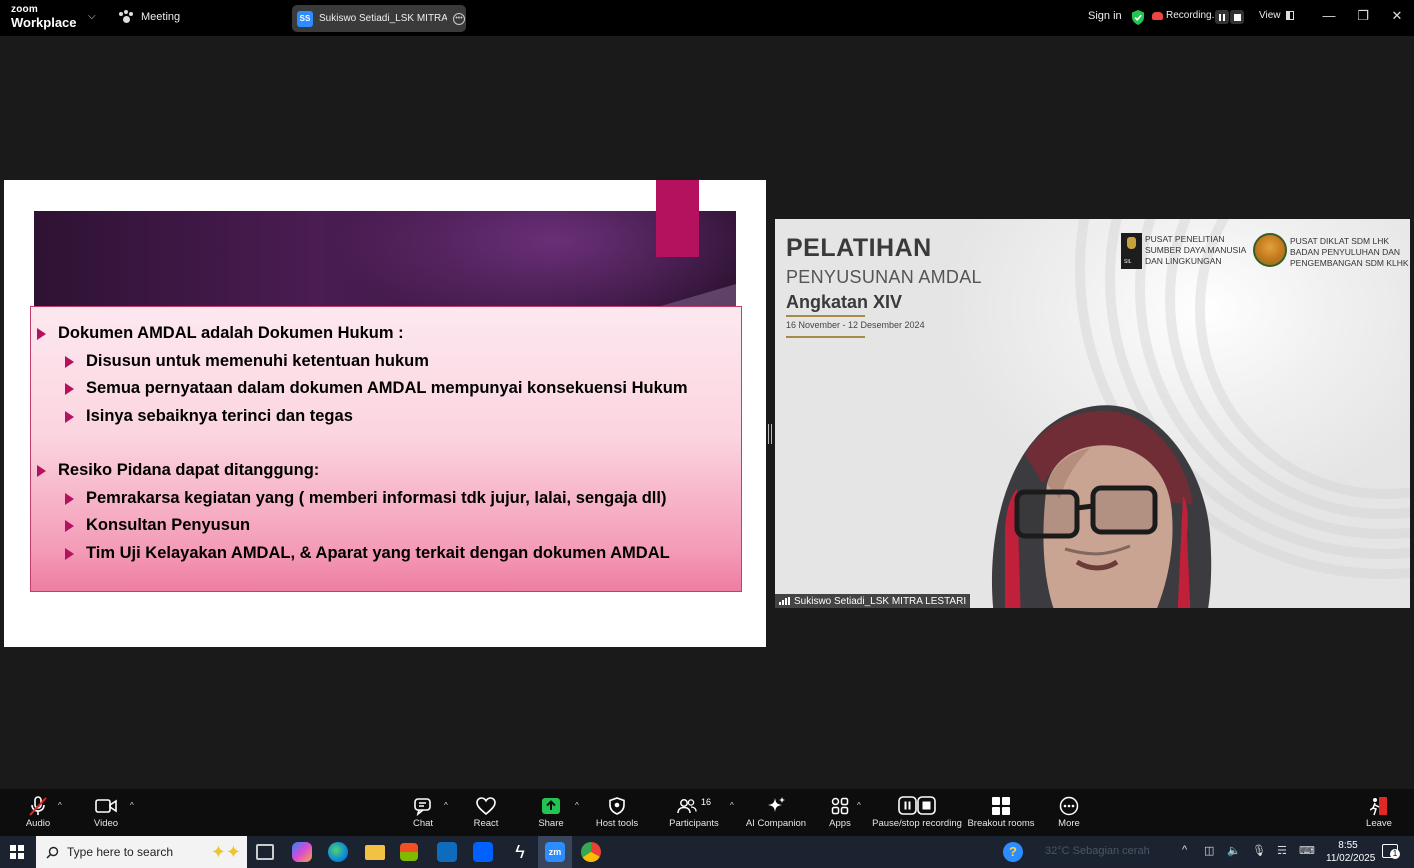  Describe the element at coordinates (141, 852) in the screenshot. I see `taskbar-search-box: Type here to search ✦✦` at that location.